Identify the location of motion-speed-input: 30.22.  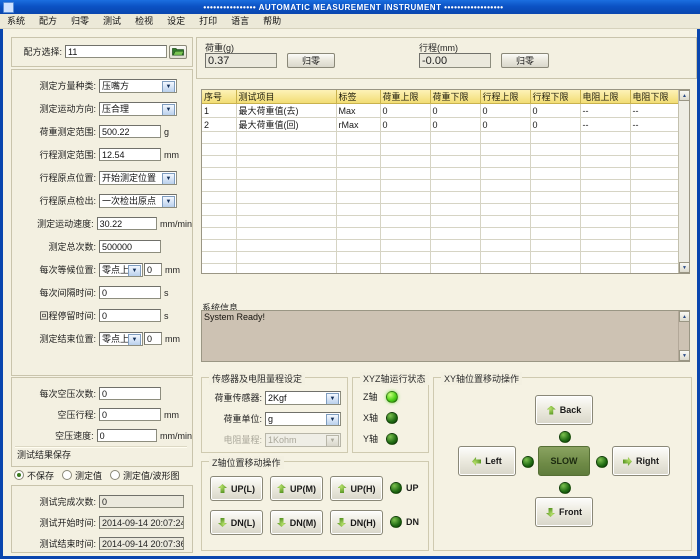
(126, 223).